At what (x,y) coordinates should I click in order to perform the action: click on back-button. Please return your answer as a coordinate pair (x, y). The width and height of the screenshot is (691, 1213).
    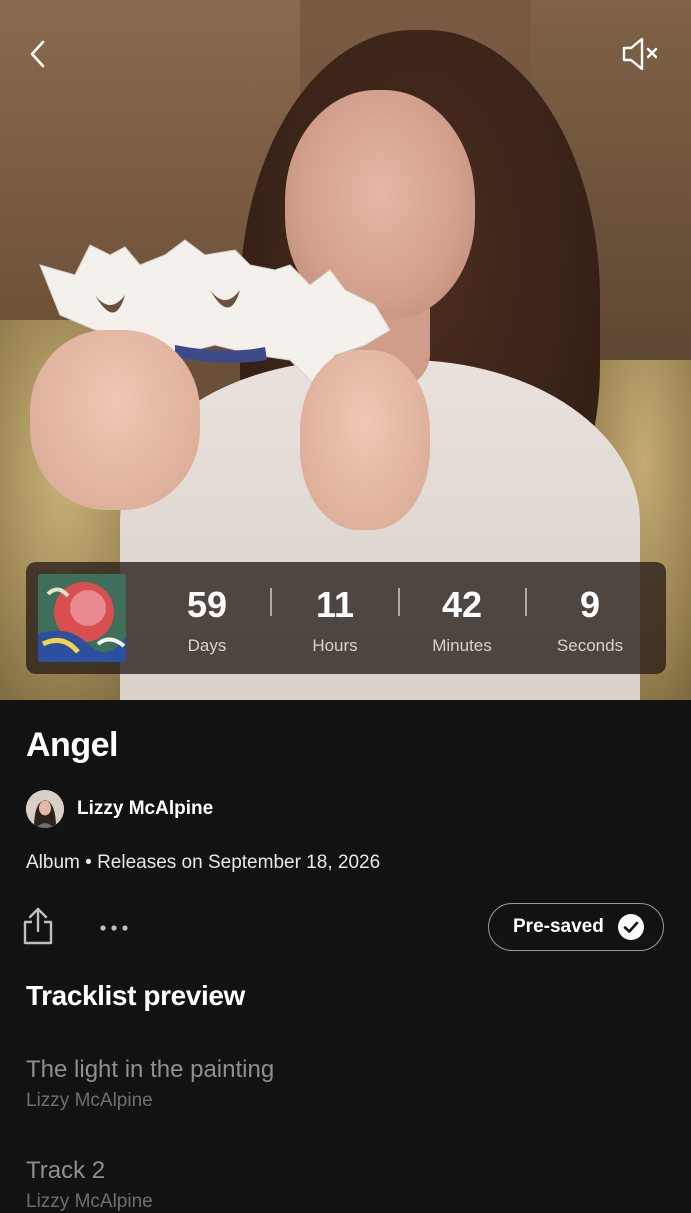
    Looking at the image, I should click on (38, 54).